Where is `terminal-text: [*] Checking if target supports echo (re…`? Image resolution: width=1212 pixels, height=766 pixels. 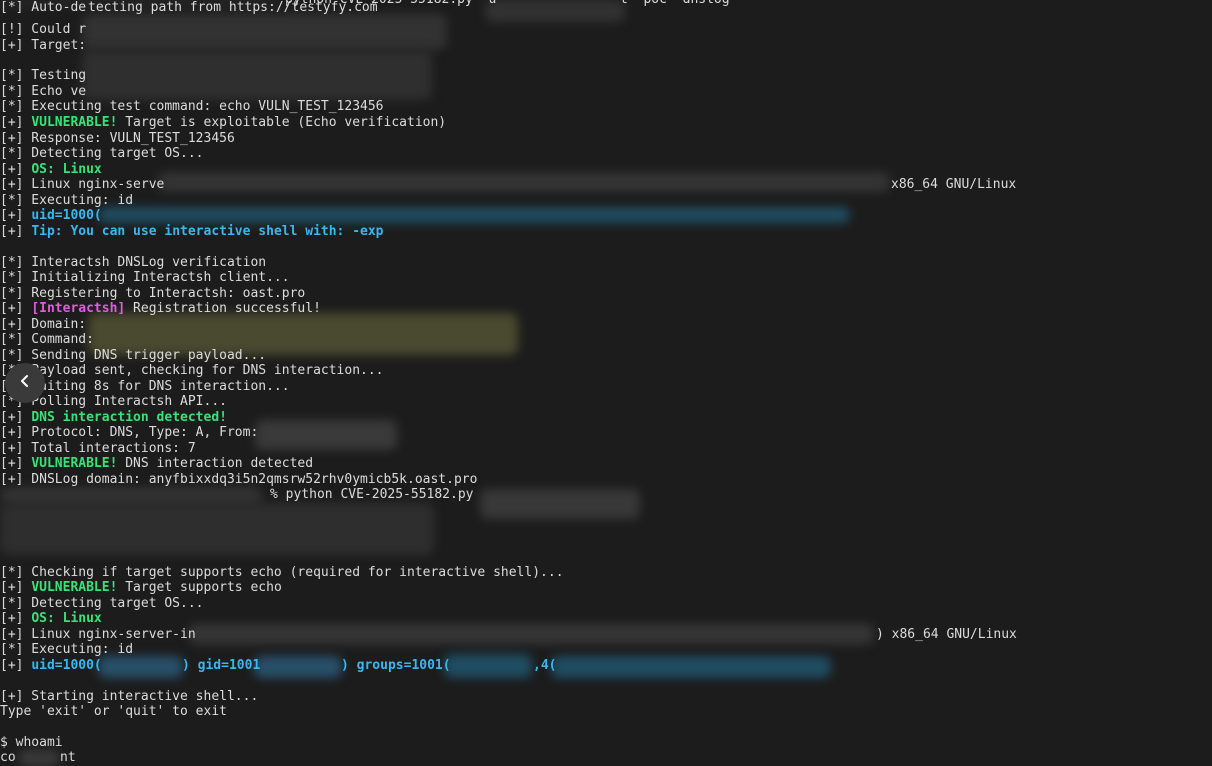
terminal-text: [*] Checking if target supports echo (re… is located at coordinates (282, 572).